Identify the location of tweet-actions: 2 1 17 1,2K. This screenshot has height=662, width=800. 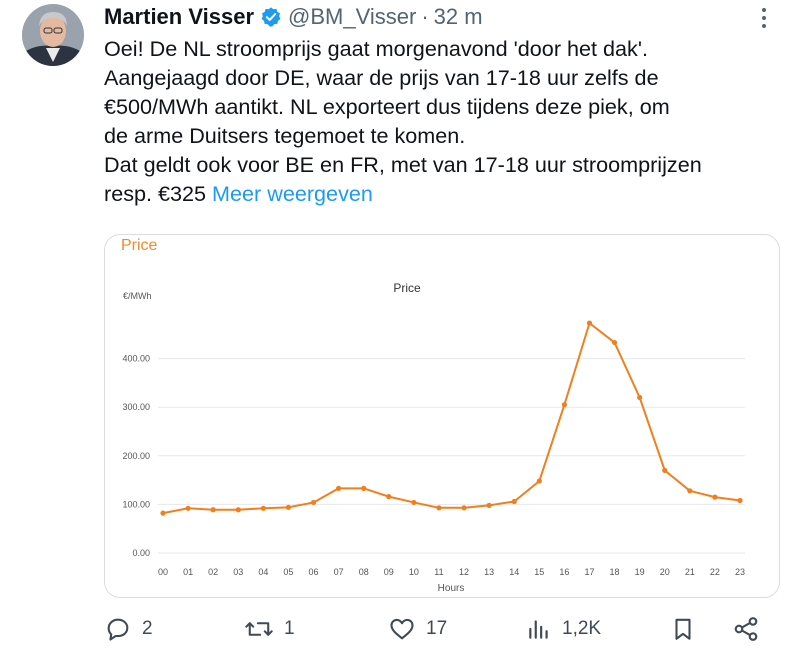
(434, 629).